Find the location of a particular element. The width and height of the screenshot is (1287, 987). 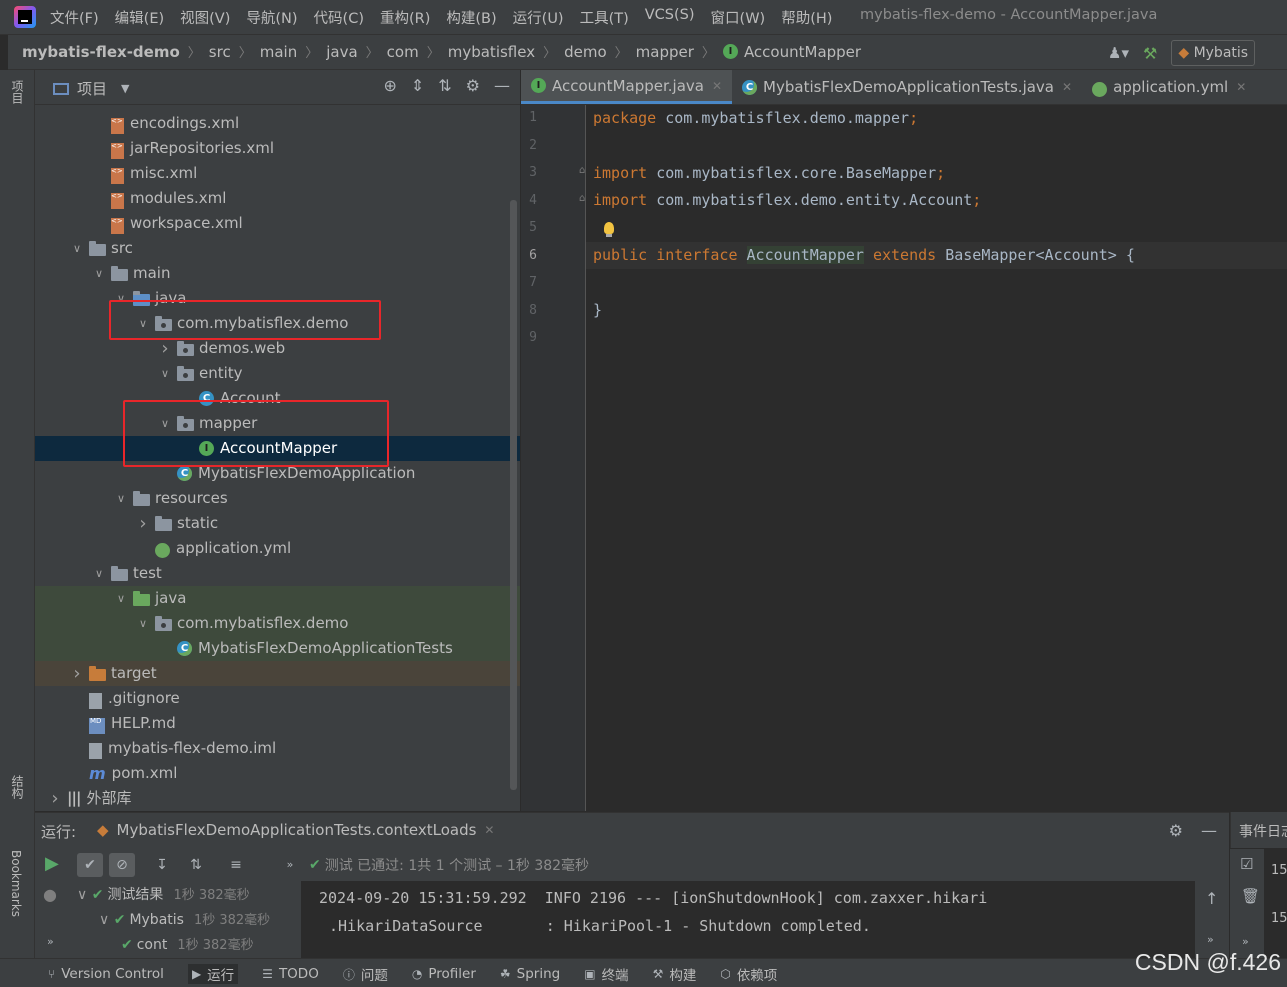

tree-item: ∨ java is located at coordinates (277, 598).